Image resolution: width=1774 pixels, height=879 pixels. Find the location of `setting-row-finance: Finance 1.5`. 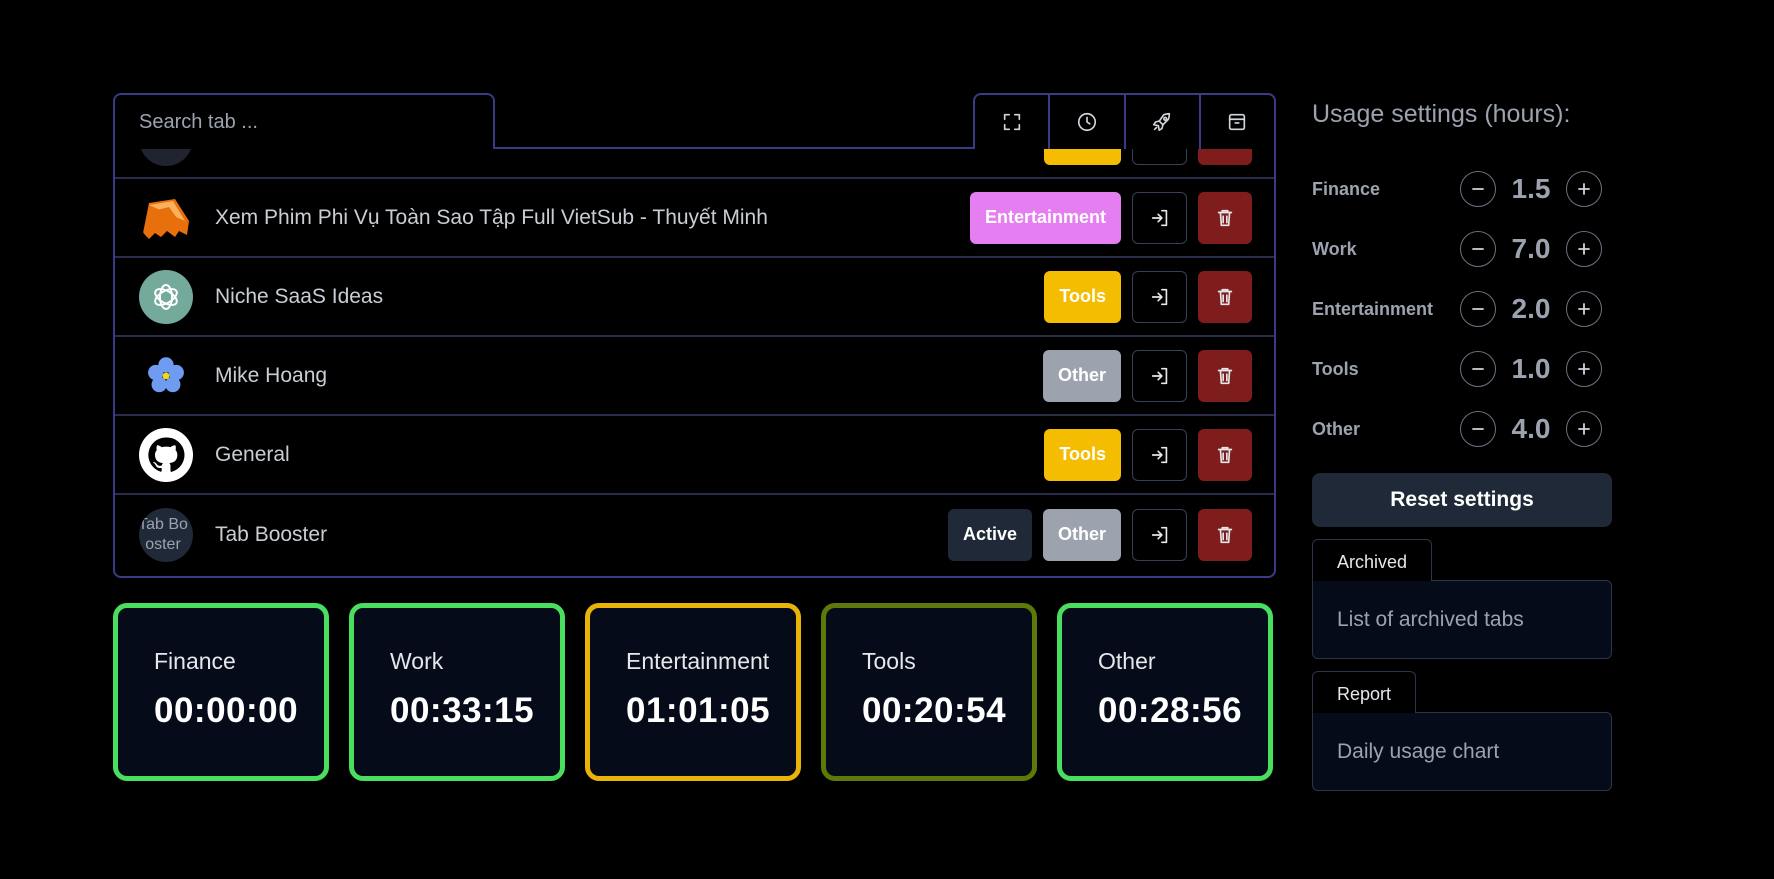

setting-row-finance: Finance 1.5 is located at coordinates (1462, 189).